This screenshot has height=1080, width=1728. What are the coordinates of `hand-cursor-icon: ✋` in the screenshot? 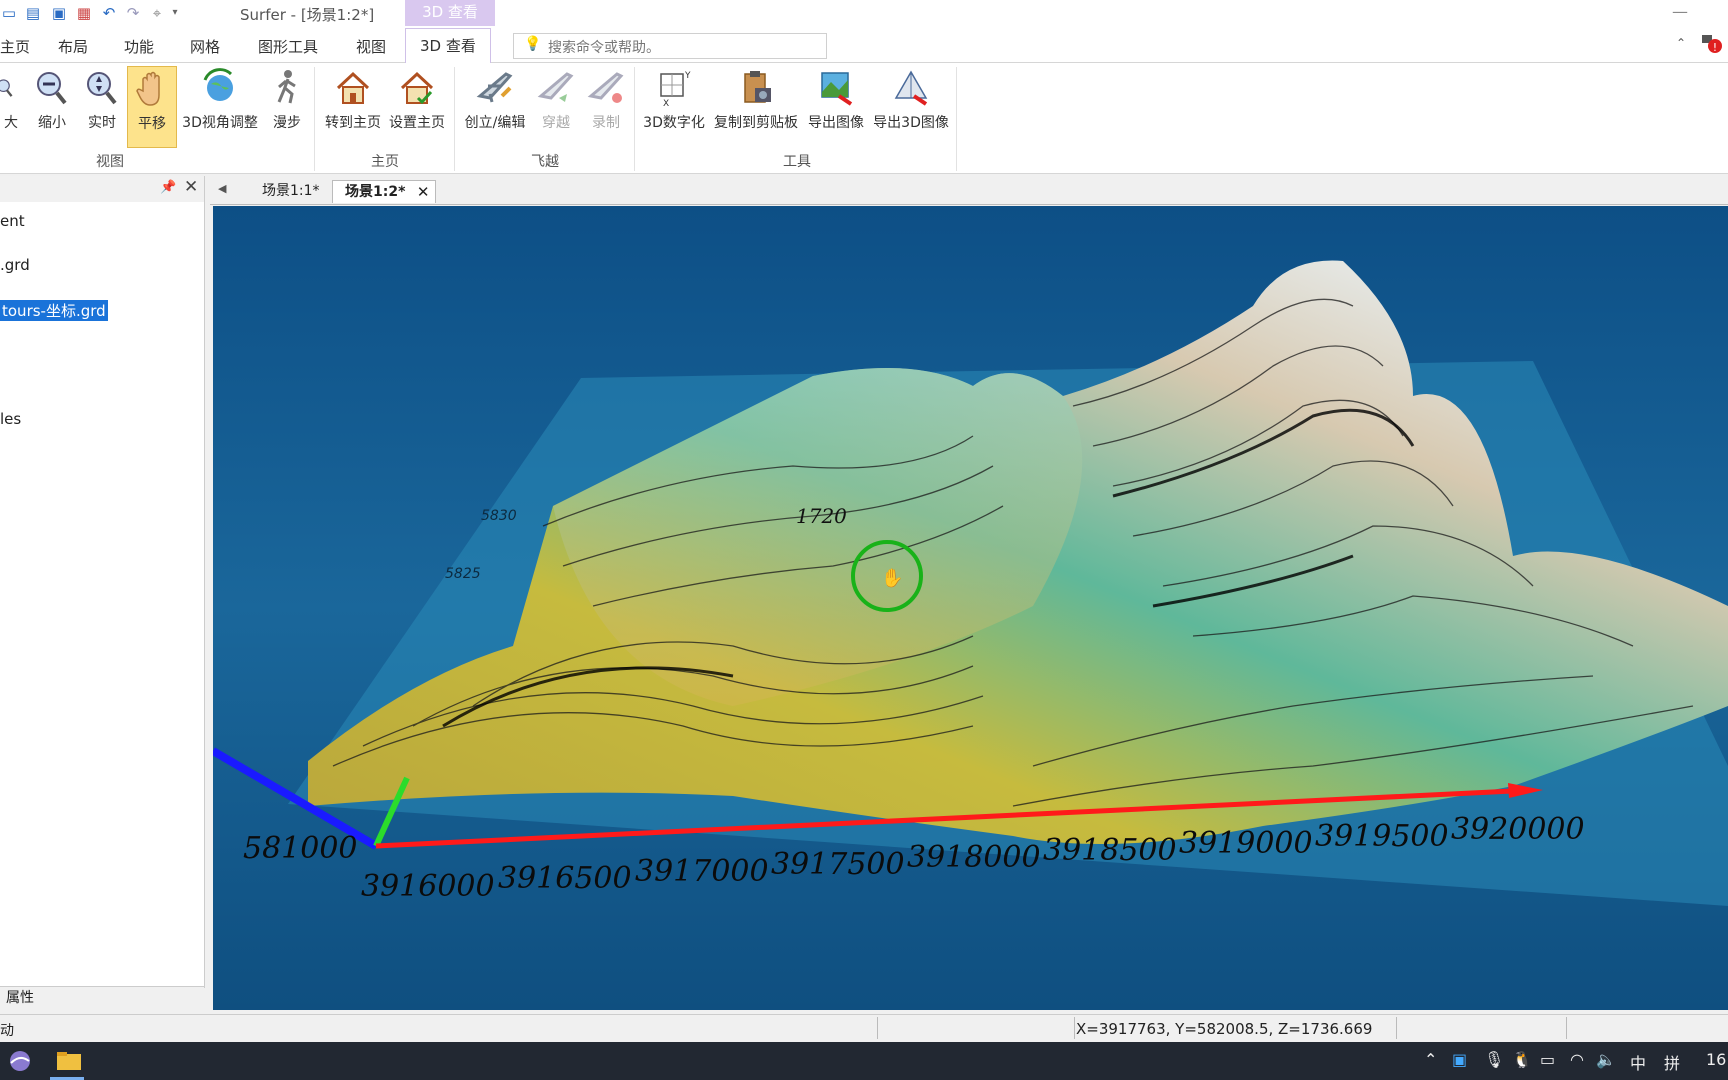 It's located at (892, 578).